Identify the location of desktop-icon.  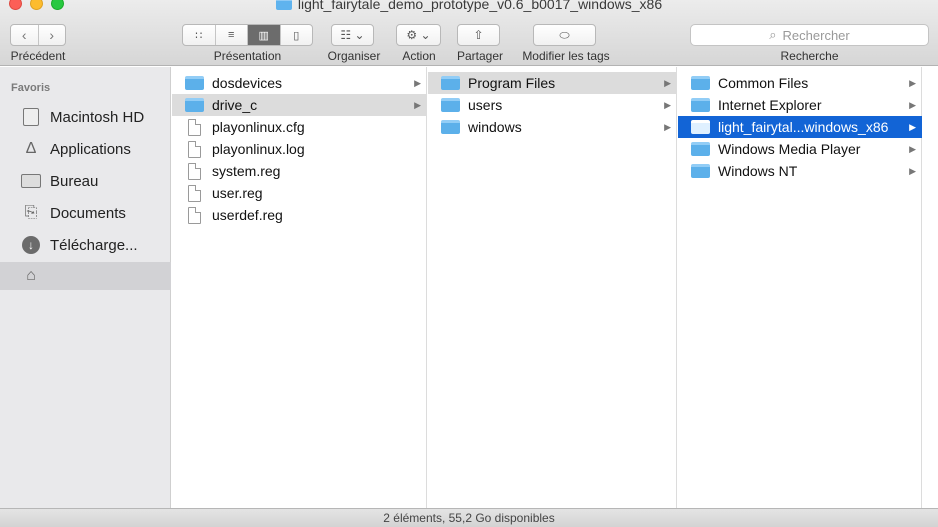
(31, 181).